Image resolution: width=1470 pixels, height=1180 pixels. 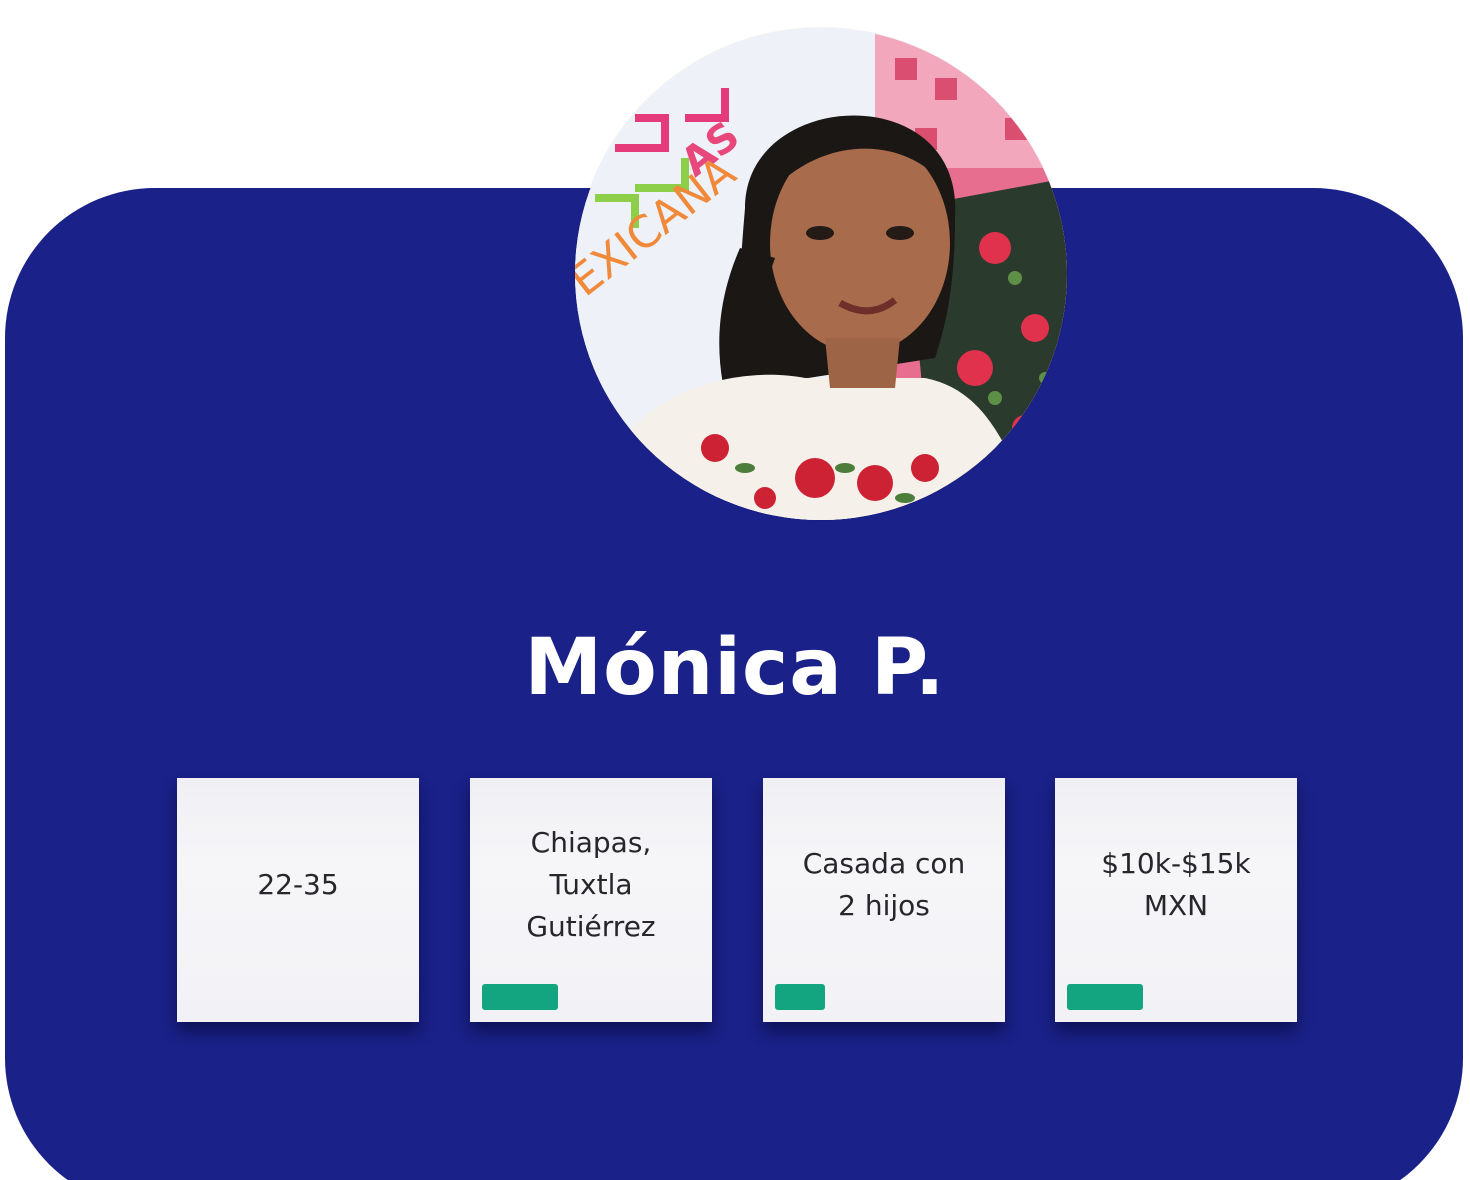 What do you see at coordinates (1176, 884) in the screenshot?
I see `attribute-note-text: $10k-$15k MXN` at bounding box center [1176, 884].